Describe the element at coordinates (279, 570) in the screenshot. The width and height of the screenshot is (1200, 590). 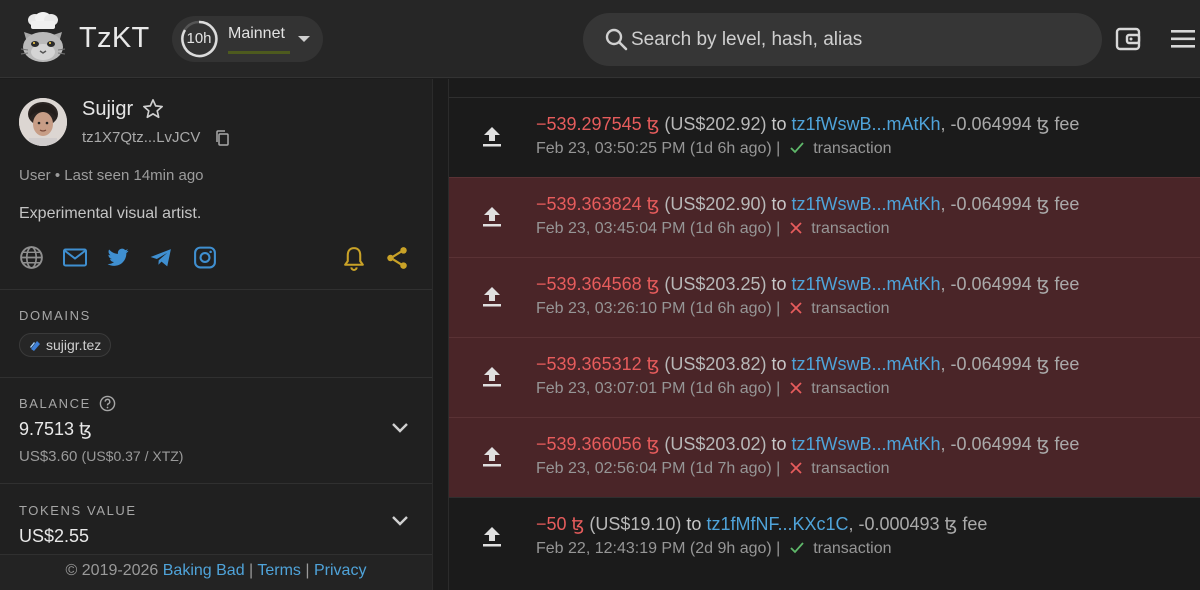
I see `footer-terms-link: Terms` at that location.